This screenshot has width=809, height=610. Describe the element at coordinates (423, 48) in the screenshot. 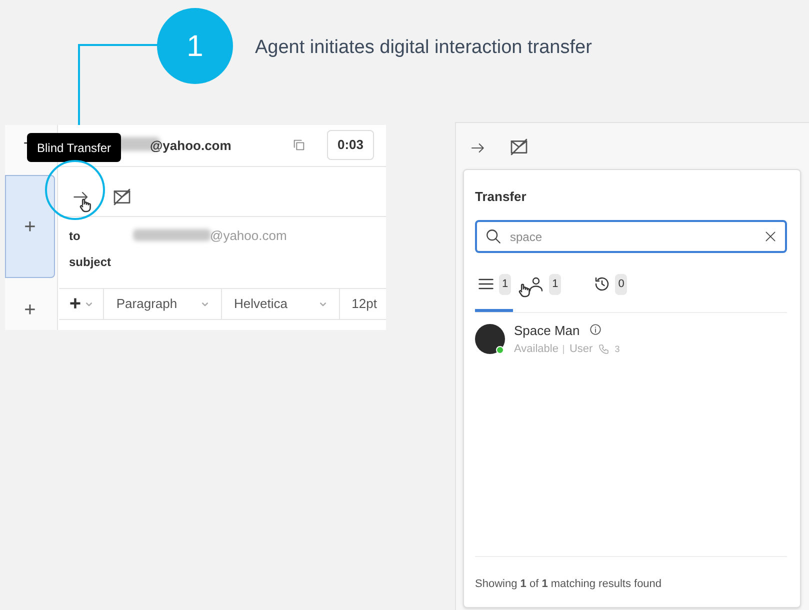

I see `callout-text: Agent initiates digital interaction transfer` at that location.